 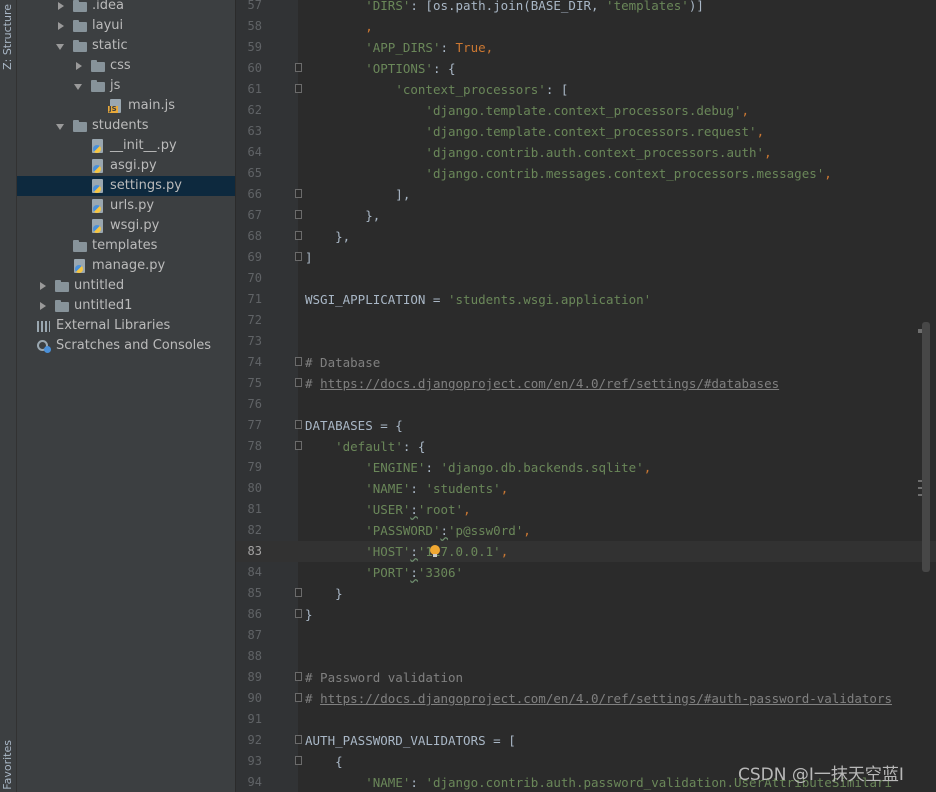 I want to click on tree-item: urls.py, so click(x=126, y=206).